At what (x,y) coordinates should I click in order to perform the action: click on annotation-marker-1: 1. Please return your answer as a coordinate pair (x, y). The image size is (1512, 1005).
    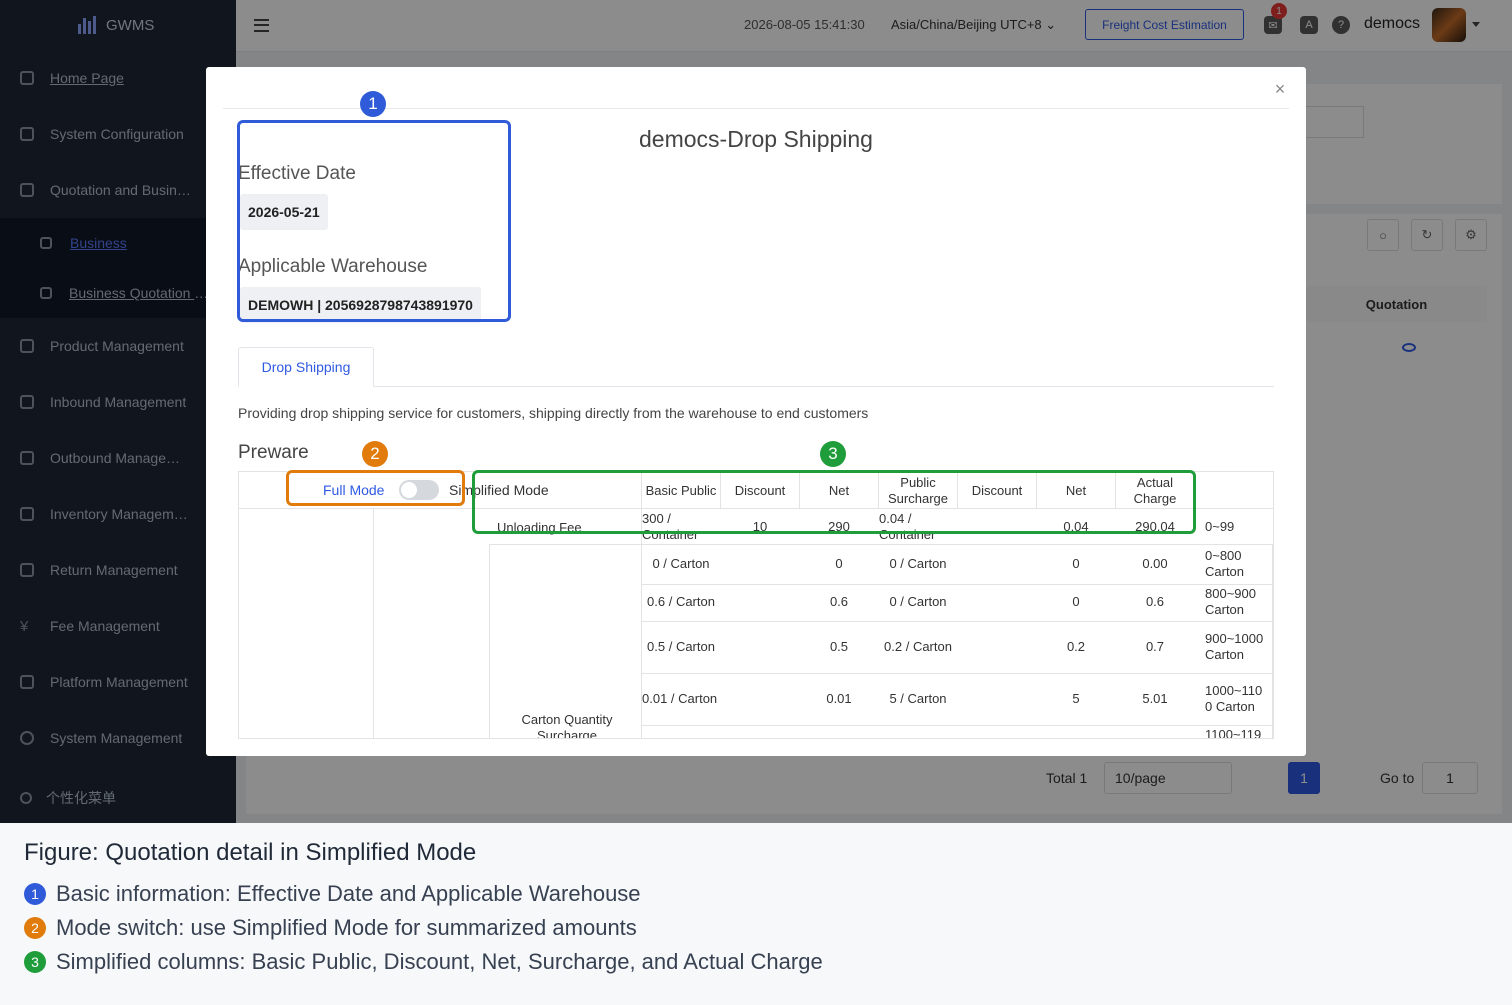
    Looking at the image, I should click on (373, 104).